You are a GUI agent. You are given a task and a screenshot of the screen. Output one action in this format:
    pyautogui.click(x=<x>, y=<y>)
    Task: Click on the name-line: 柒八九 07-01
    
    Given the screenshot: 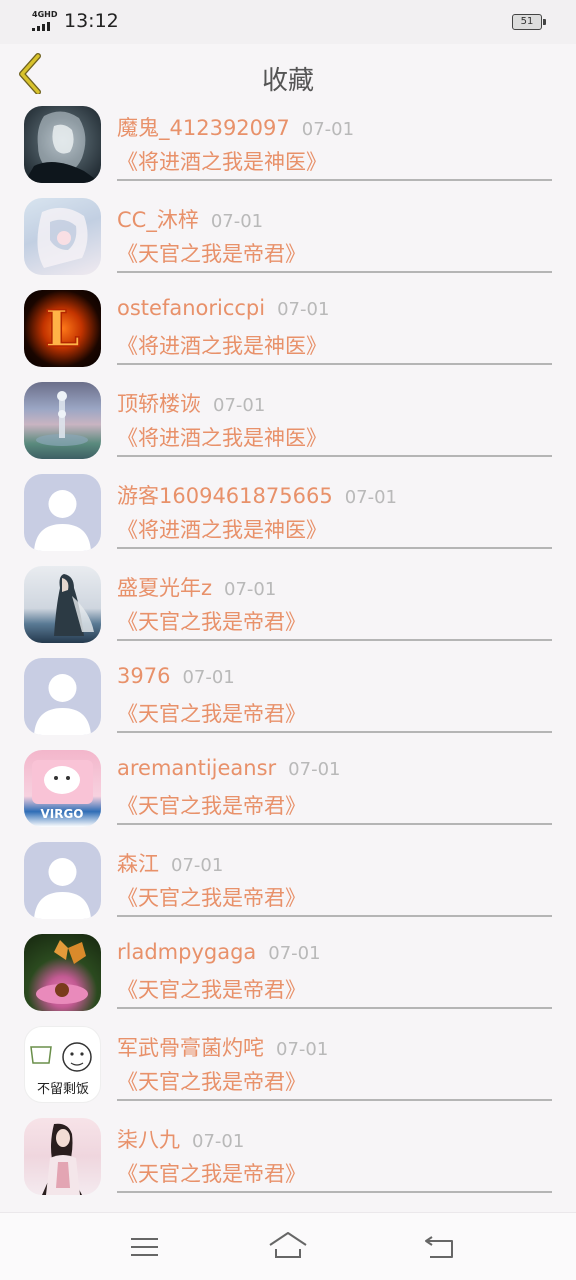 What is the action you would take?
    pyautogui.click(x=180, y=1139)
    